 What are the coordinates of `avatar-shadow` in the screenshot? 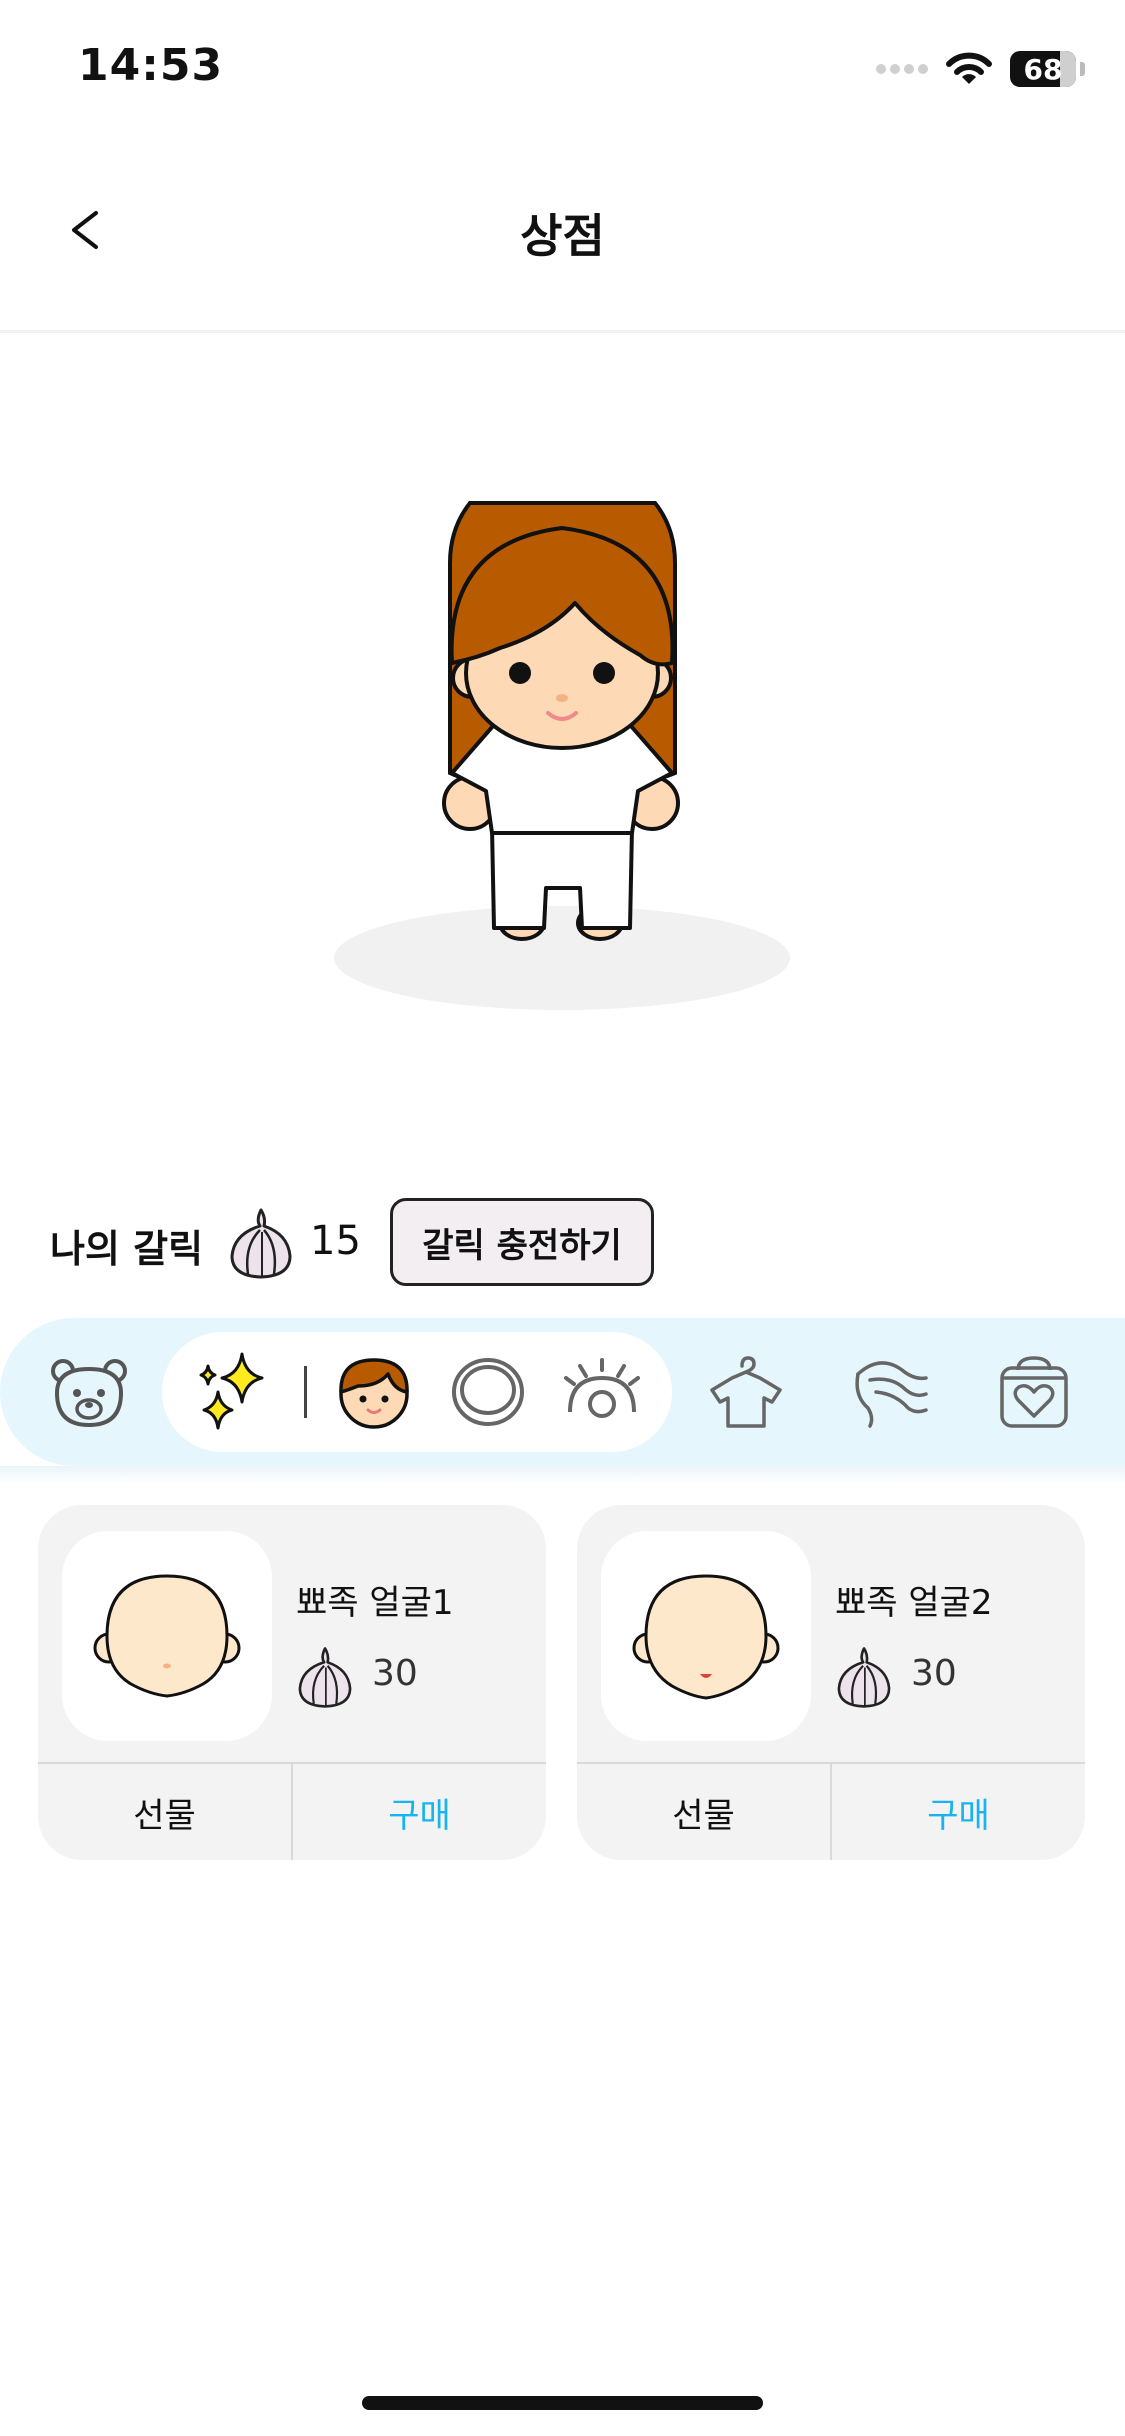 It's located at (562, 958).